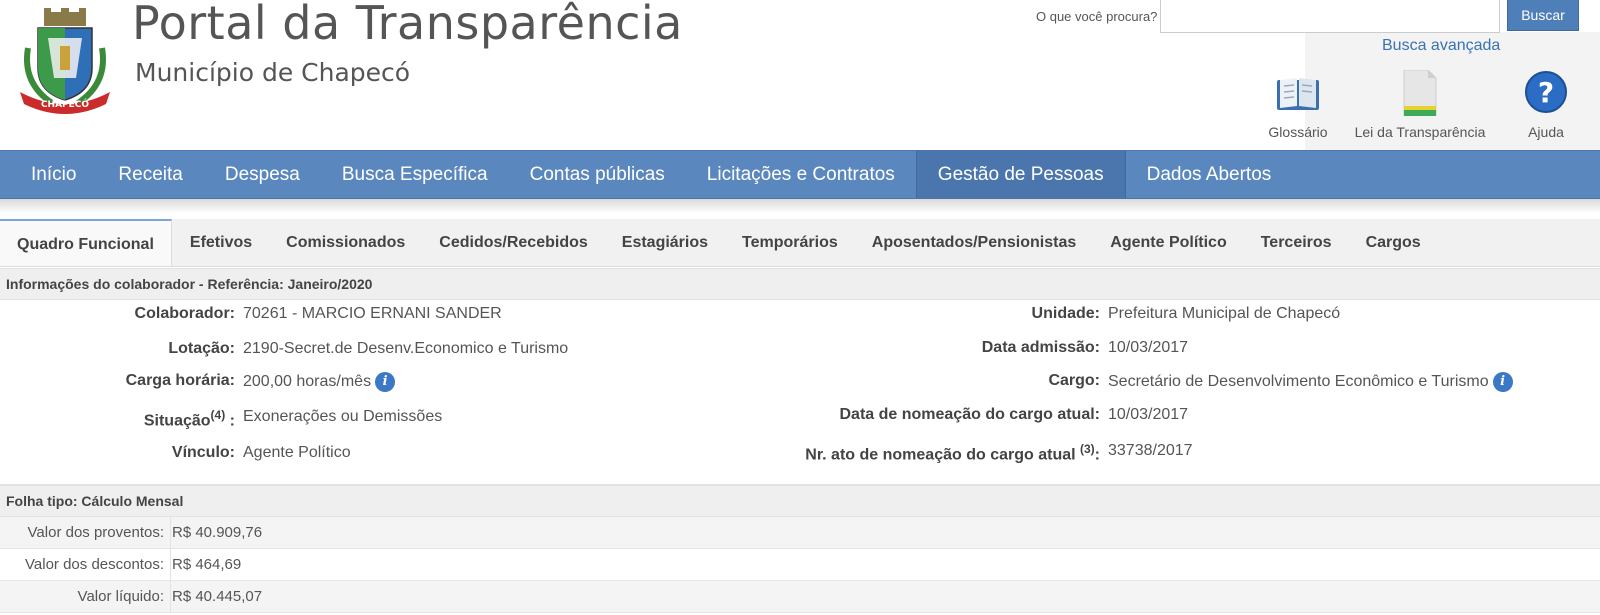 This screenshot has width=1600, height=615. Describe the element at coordinates (1209, 174) in the screenshot. I see `nav-item-dados-abertos: Dados Abertos` at that location.